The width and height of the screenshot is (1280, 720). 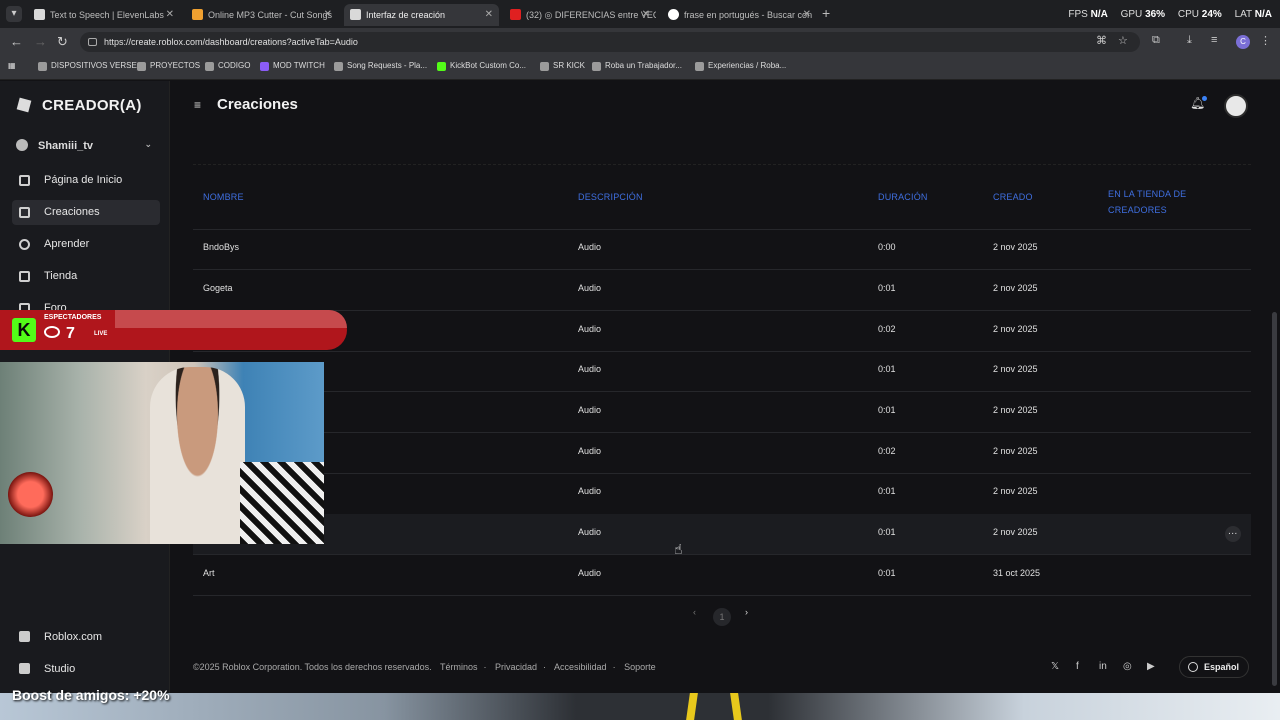 I want to click on perf-overlay: FPS N/A GPU 36% CPU 24% LAT N/A, so click(x=1170, y=14).